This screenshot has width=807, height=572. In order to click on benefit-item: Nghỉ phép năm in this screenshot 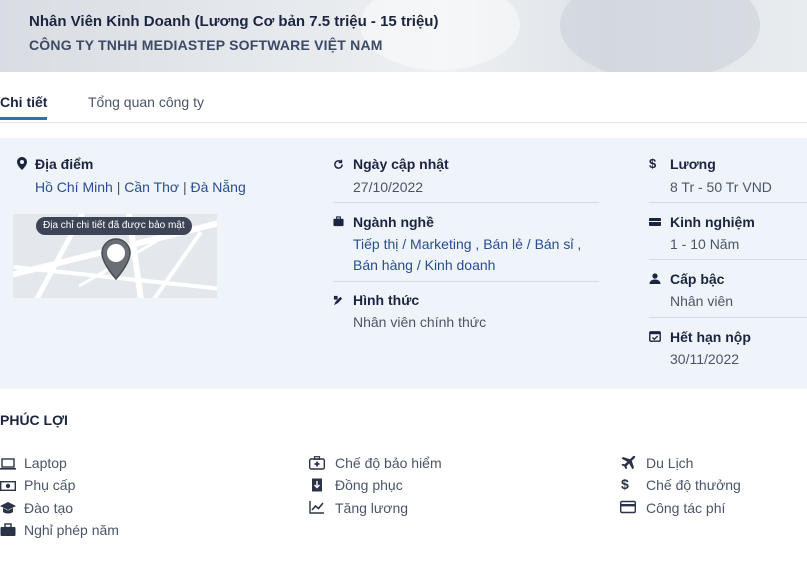, I will do `click(71, 530)`.